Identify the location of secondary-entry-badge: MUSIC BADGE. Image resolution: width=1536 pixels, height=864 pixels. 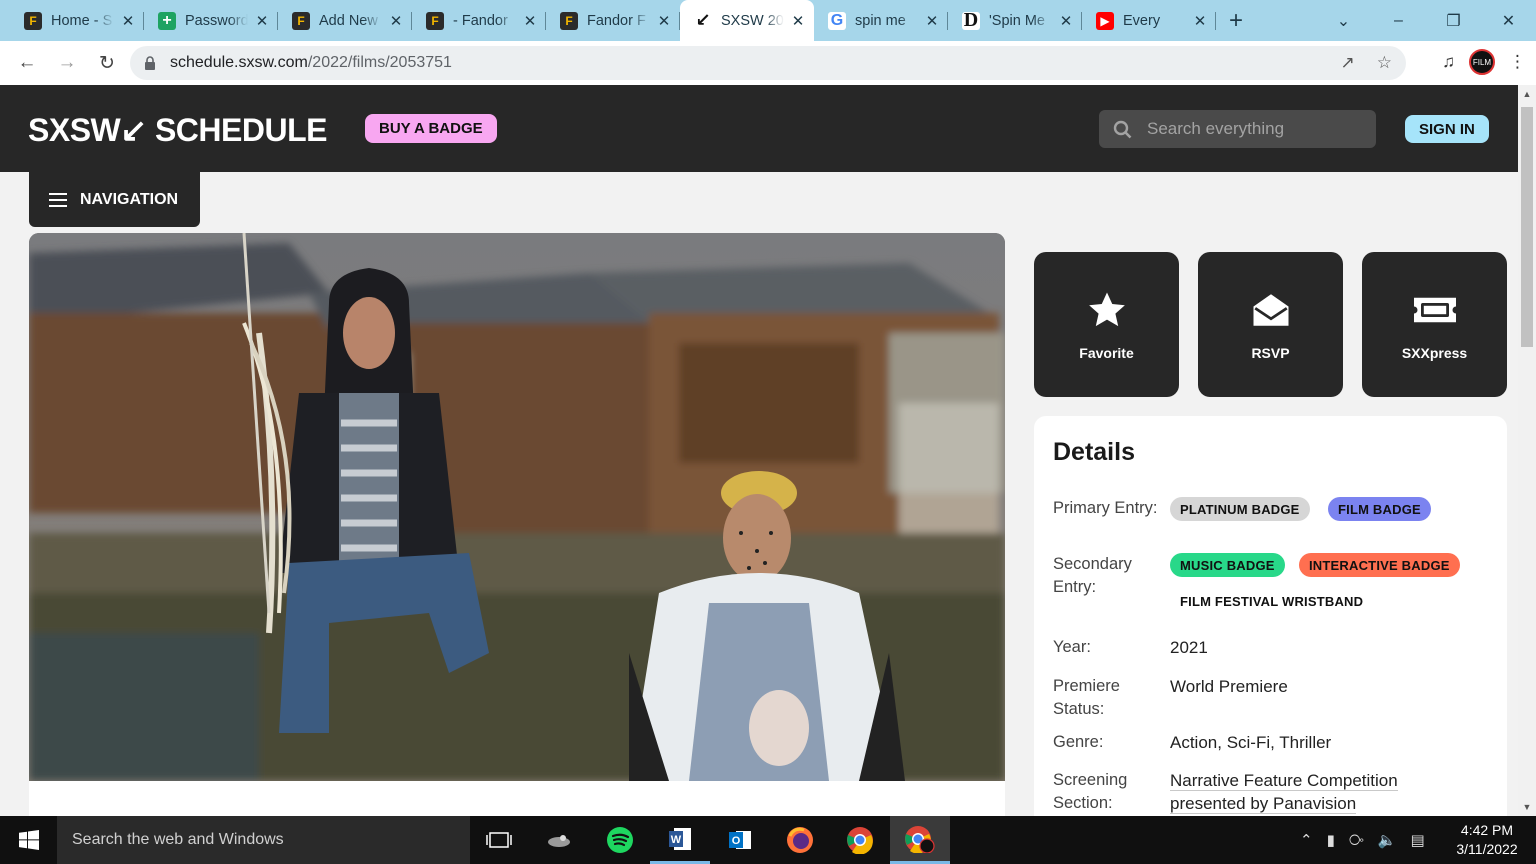
(1227, 565).